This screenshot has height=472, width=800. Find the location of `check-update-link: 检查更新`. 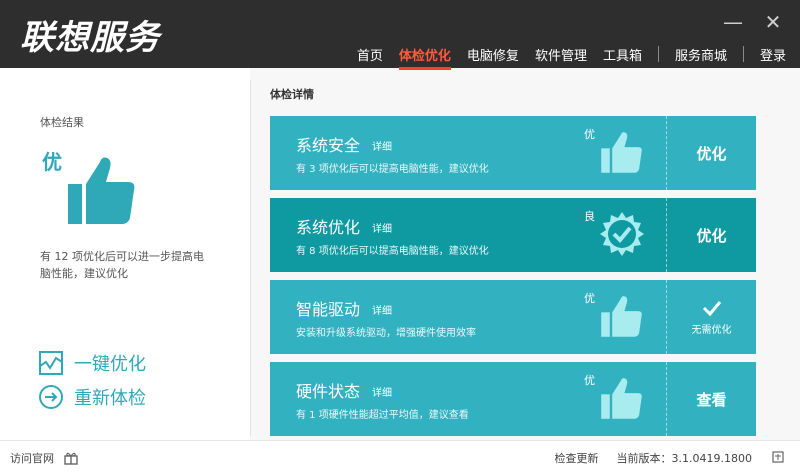

check-update-link: 检查更新 is located at coordinates (577, 458).